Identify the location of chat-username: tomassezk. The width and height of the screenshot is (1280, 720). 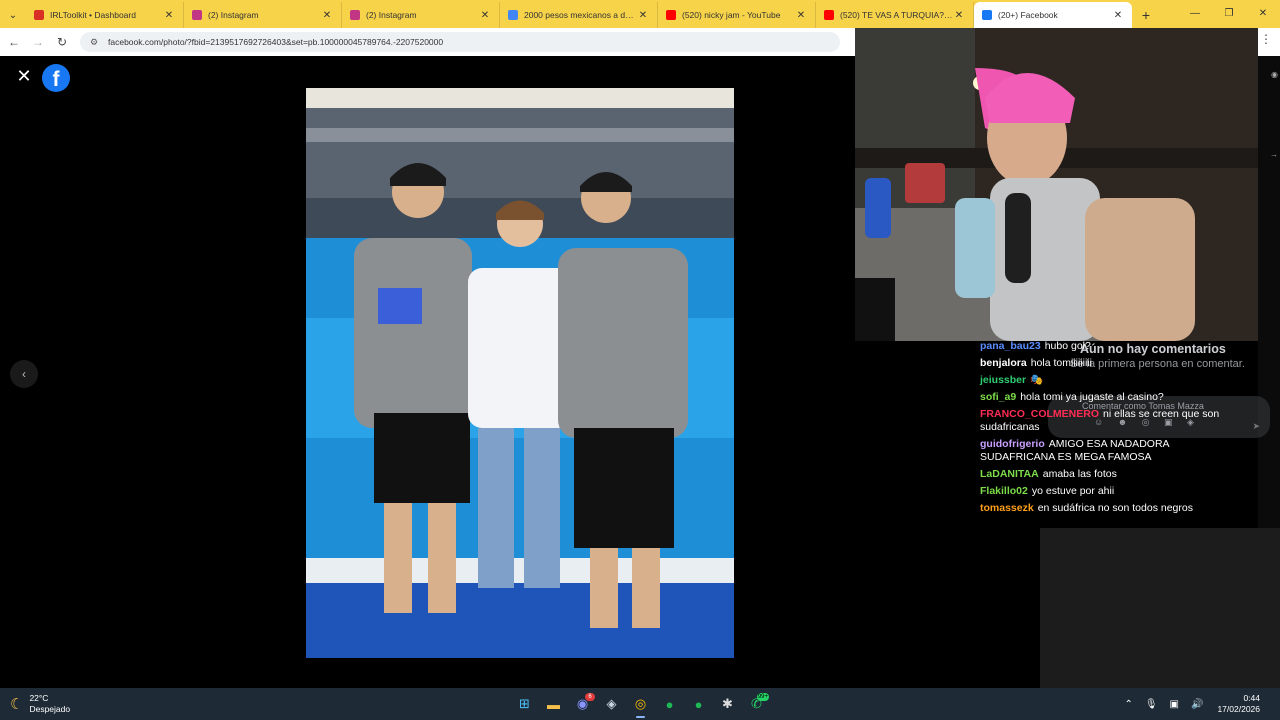
(1007, 508).